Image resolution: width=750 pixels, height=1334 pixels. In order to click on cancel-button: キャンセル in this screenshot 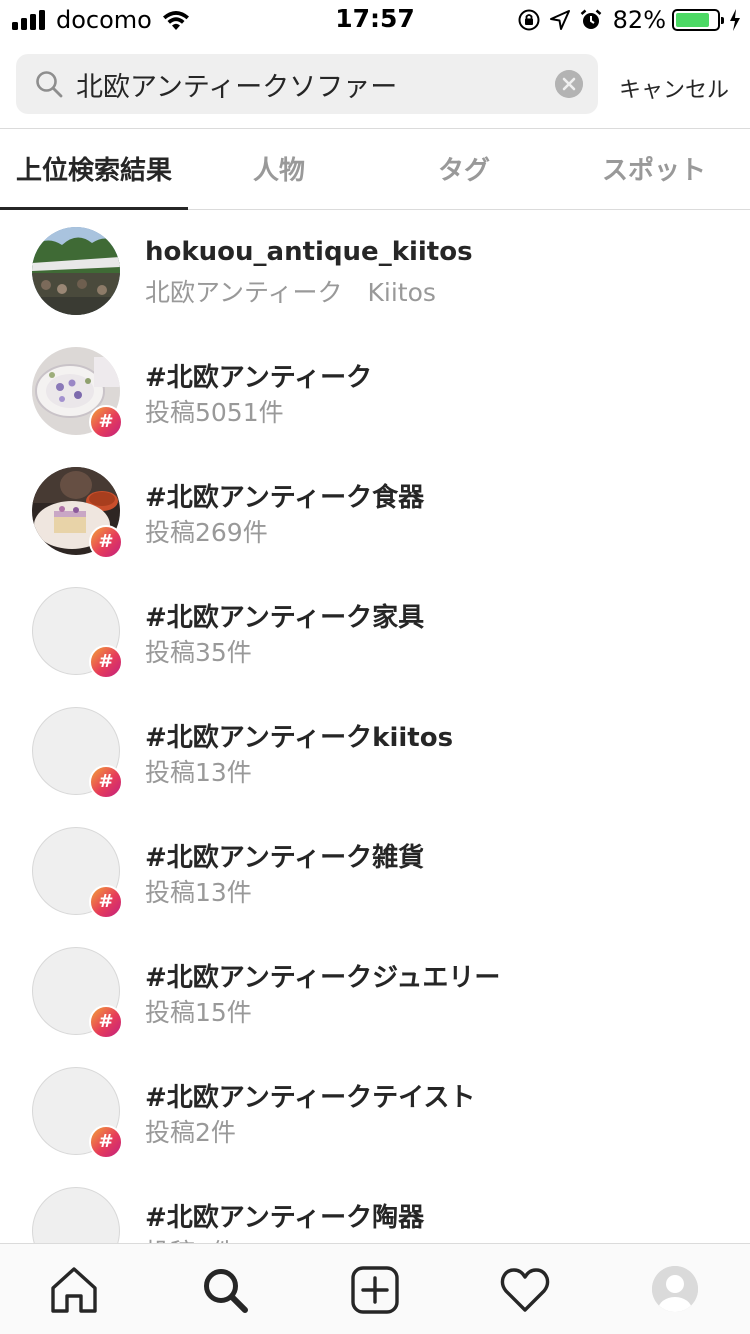, I will do `click(674, 88)`.